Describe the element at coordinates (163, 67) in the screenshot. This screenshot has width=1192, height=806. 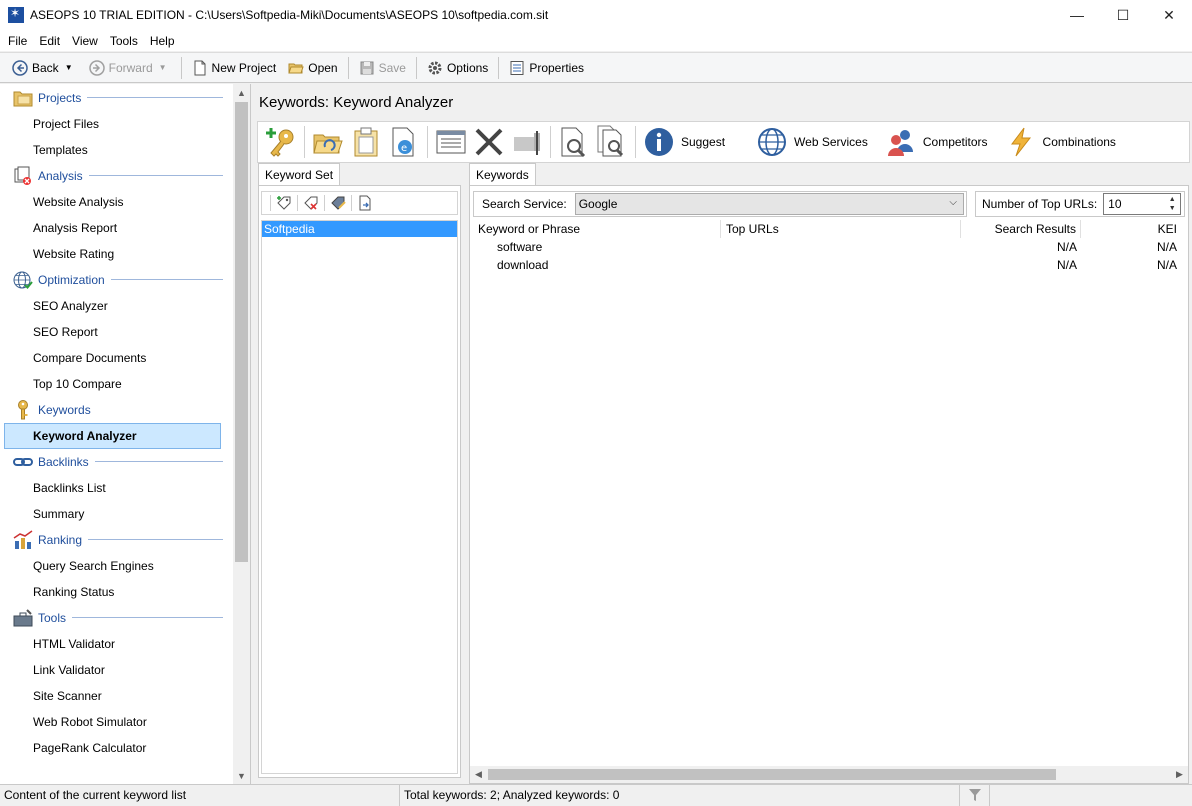
I see `forward-dropdown-icon: ▼` at that location.